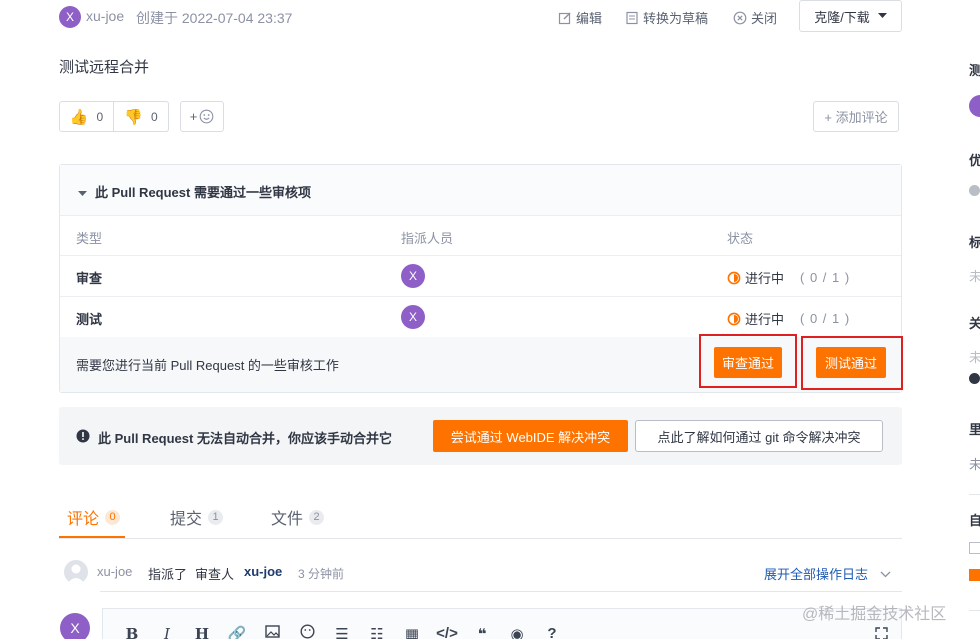  I want to click on webide-resolve-button: 尝试通过 WebIDE 解决冲突, so click(530, 436).